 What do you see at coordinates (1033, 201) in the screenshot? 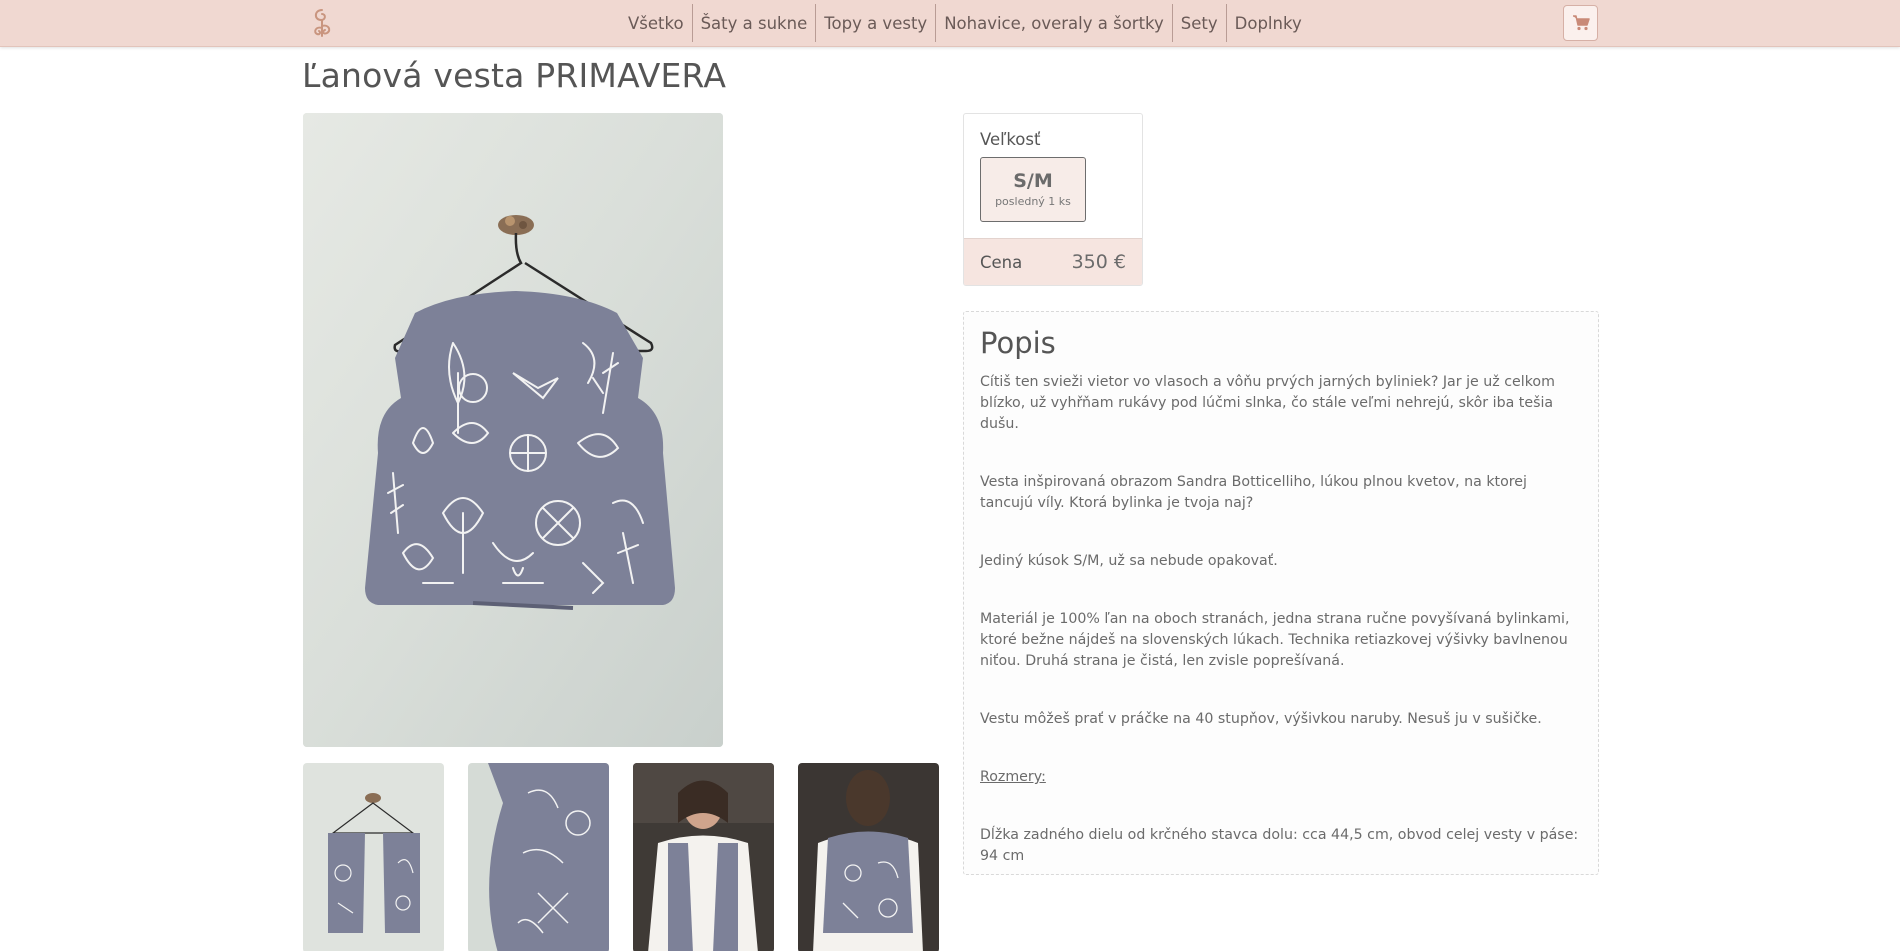
I see `size-stock-note: posledný 1 ks` at bounding box center [1033, 201].